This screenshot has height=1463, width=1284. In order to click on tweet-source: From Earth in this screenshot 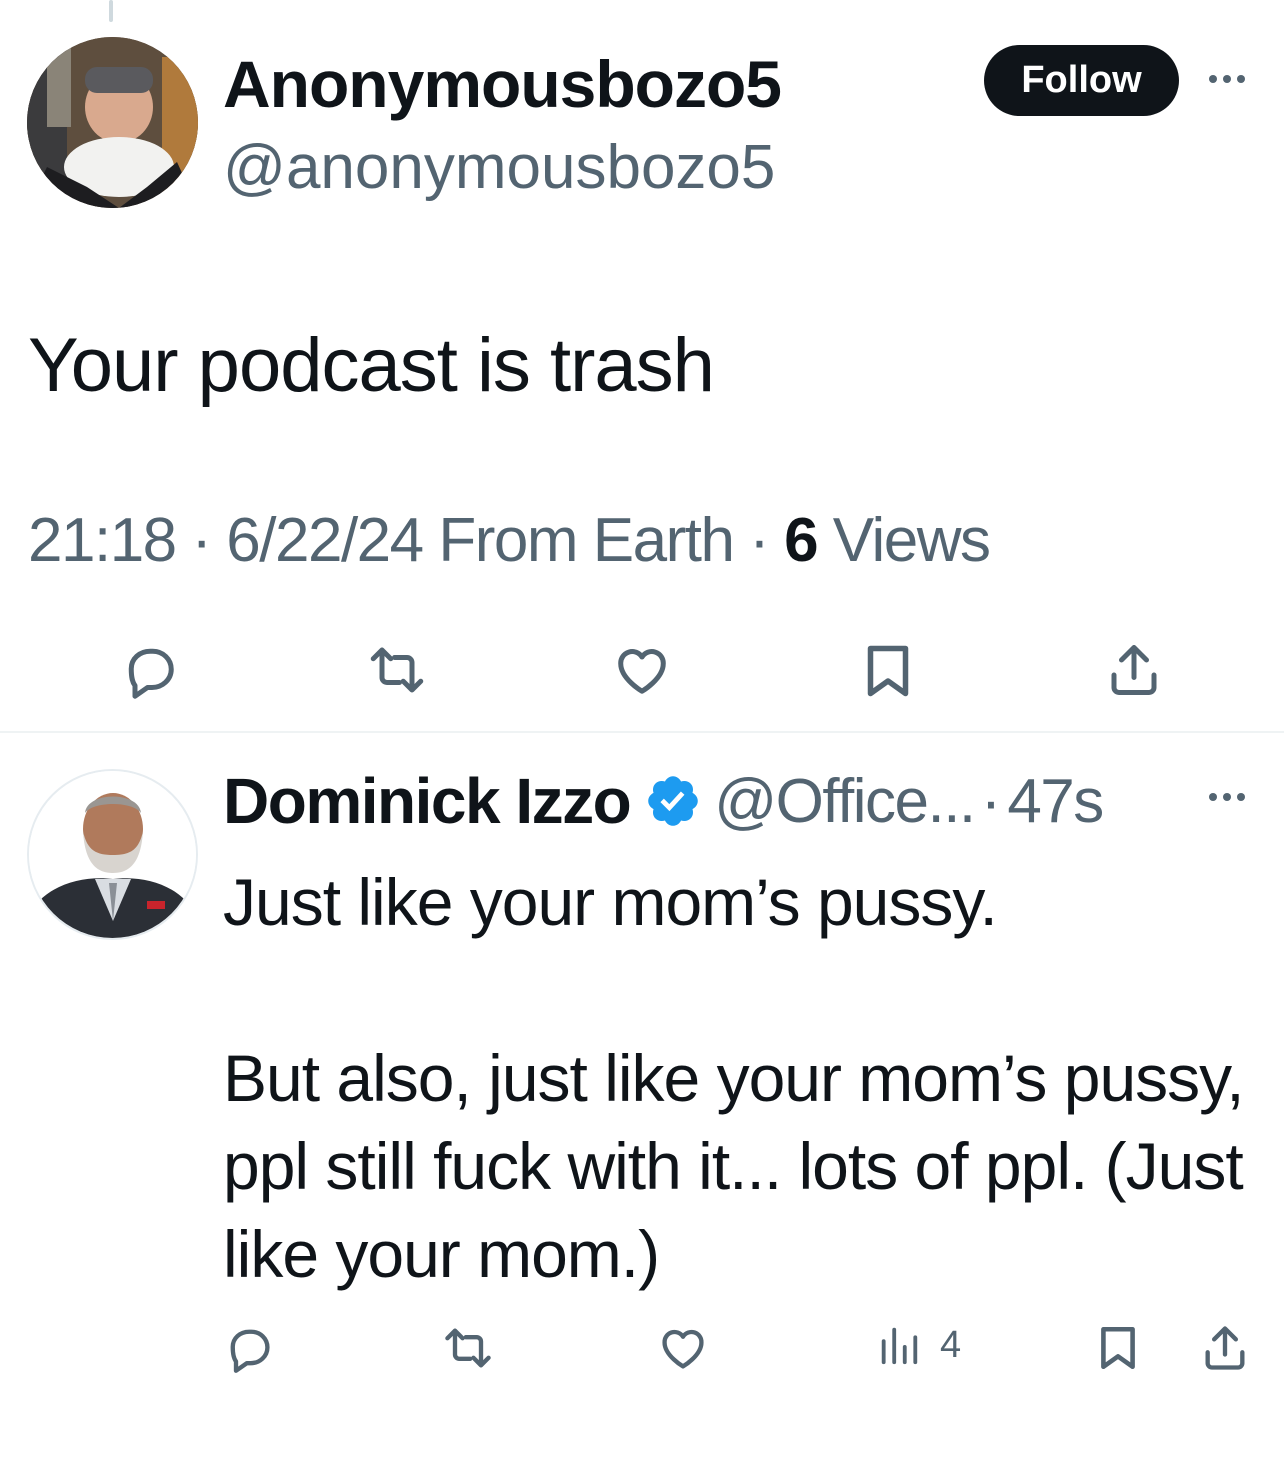, I will do `click(586, 540)`.